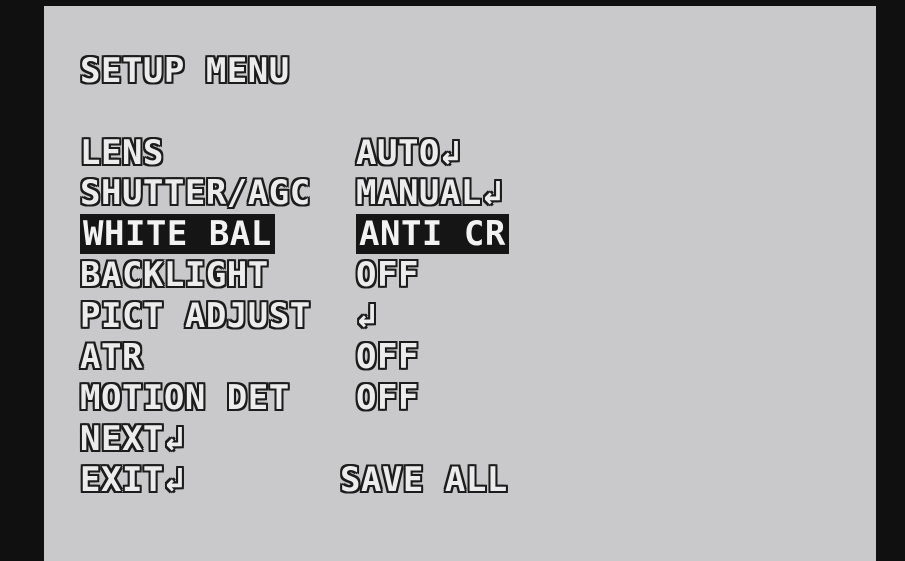 This screenshot has height=561, width=905. What do you see at coordinates (185, 71) in the screenshot?
I see `menu-title: SETUP MENU` at bounding box center [185, 71].